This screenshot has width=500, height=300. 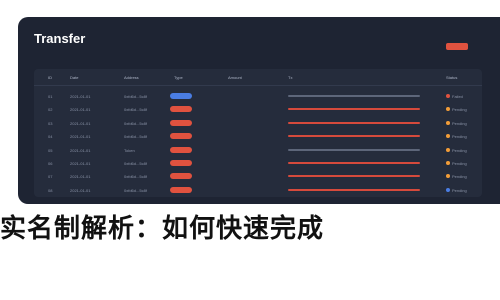 What do you see at coordinates (258, 190) in the screenshot?
I see `table-row: 08 2021-01-01 0xfd6d...5c8f Pending` at bounding box center [258, 190].